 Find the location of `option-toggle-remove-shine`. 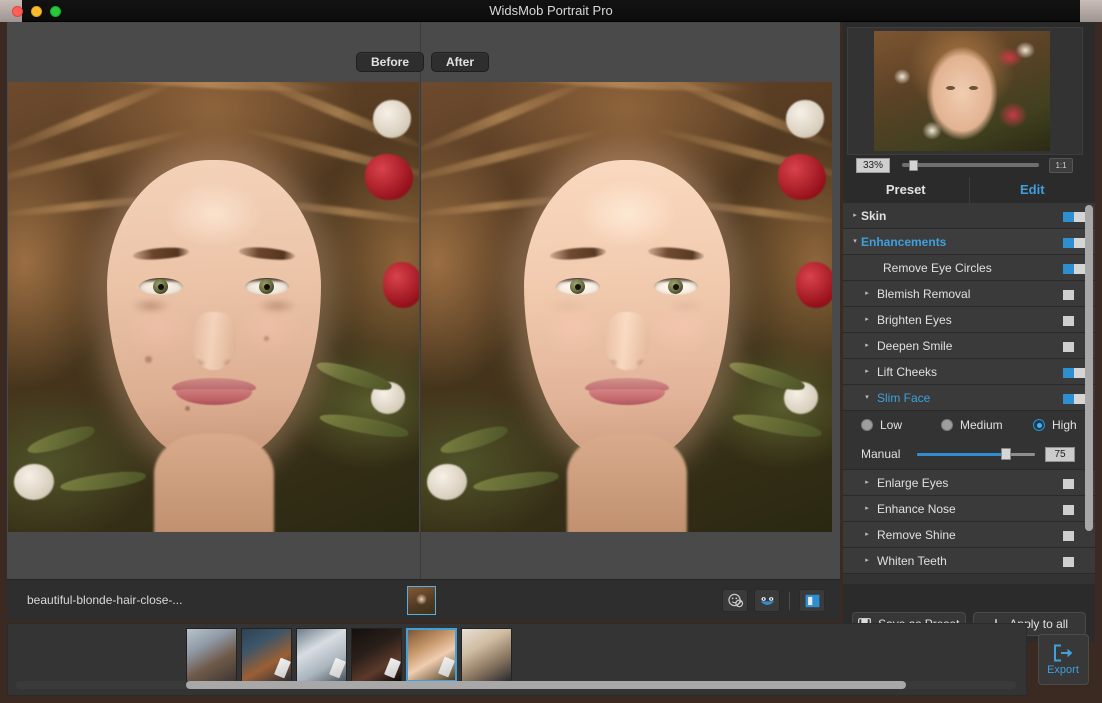

option-toggle-remove-shine is located at coordinates (1074, 536).